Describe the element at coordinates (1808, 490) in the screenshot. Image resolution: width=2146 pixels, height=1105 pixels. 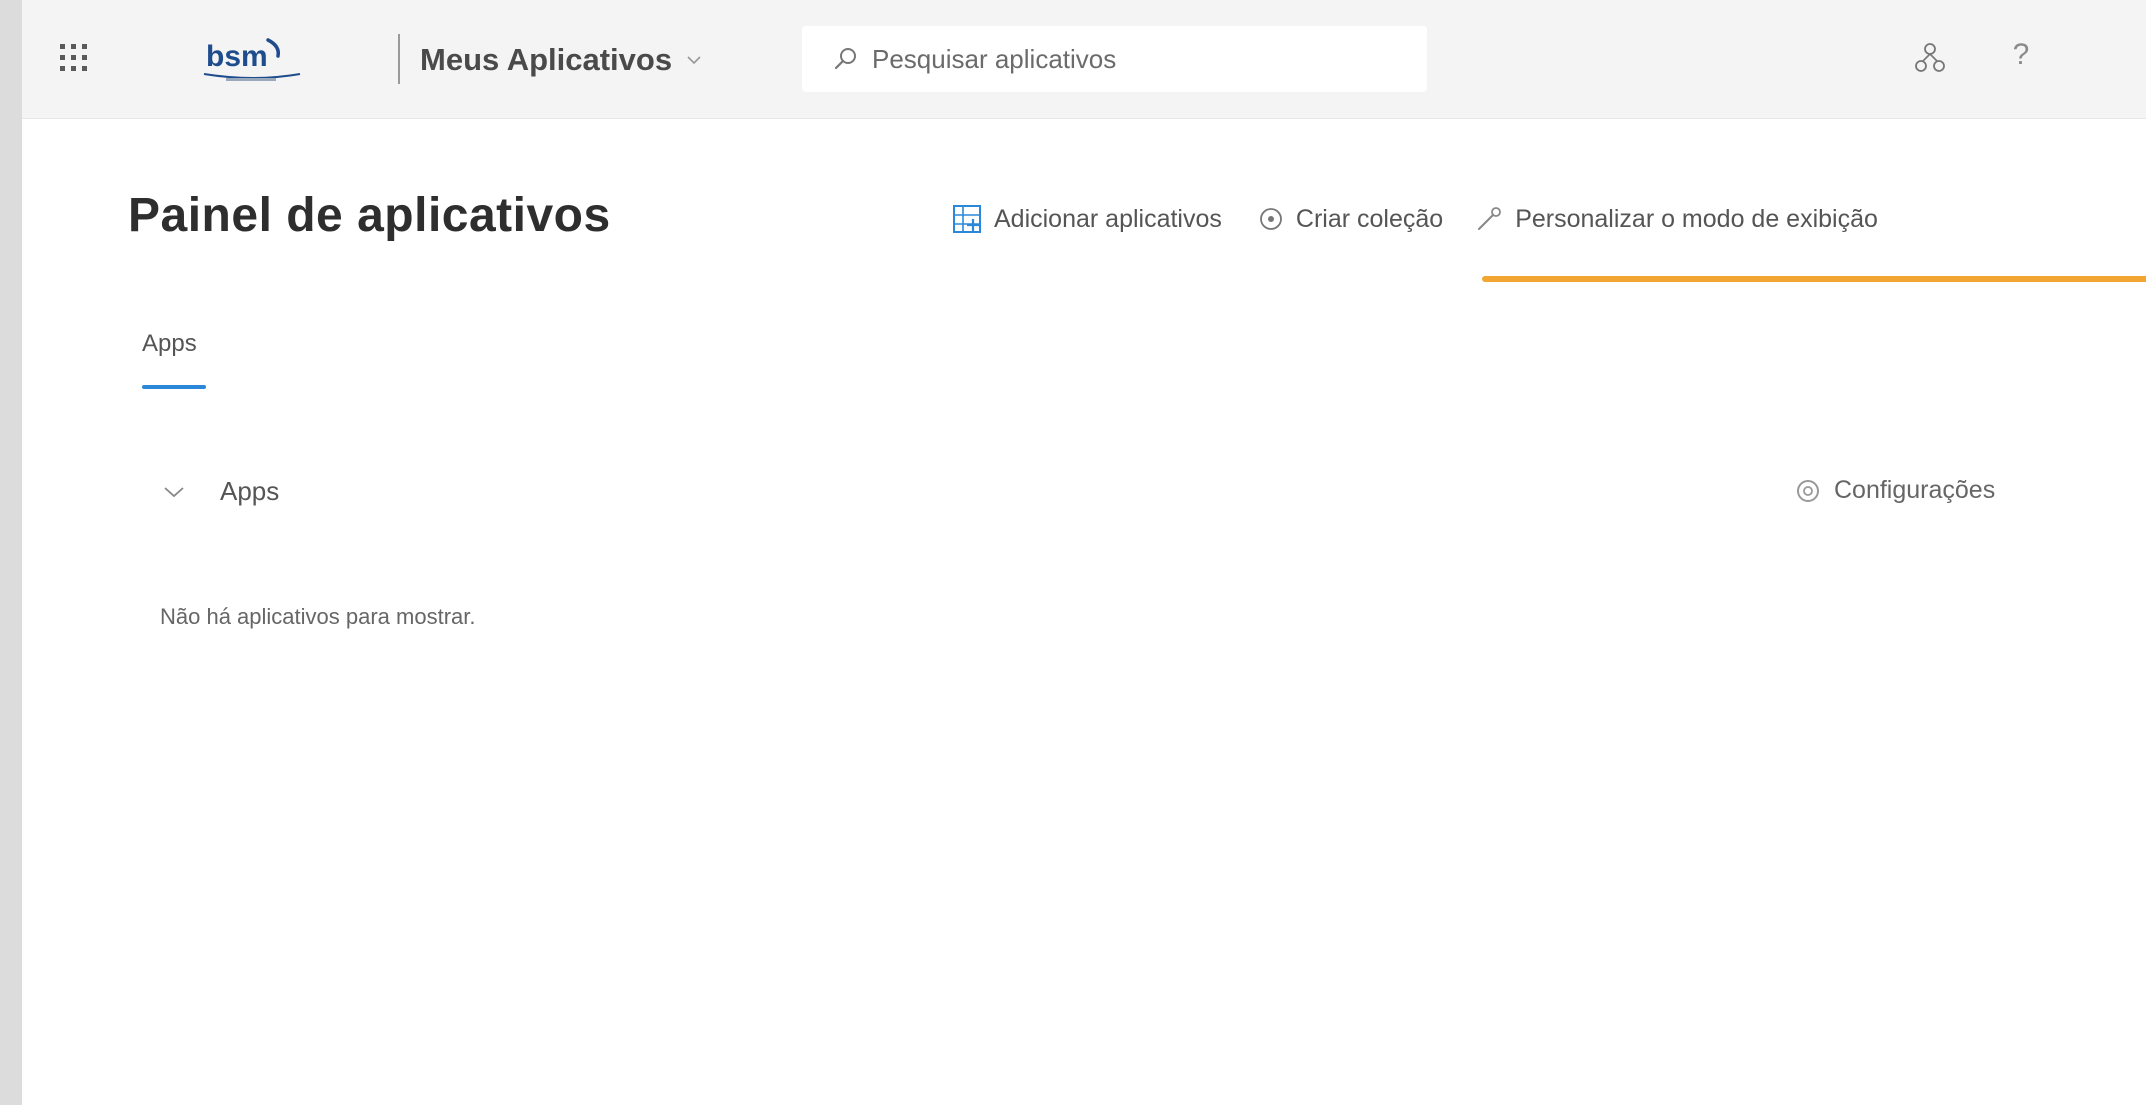
I see `settings-icon` at that location.